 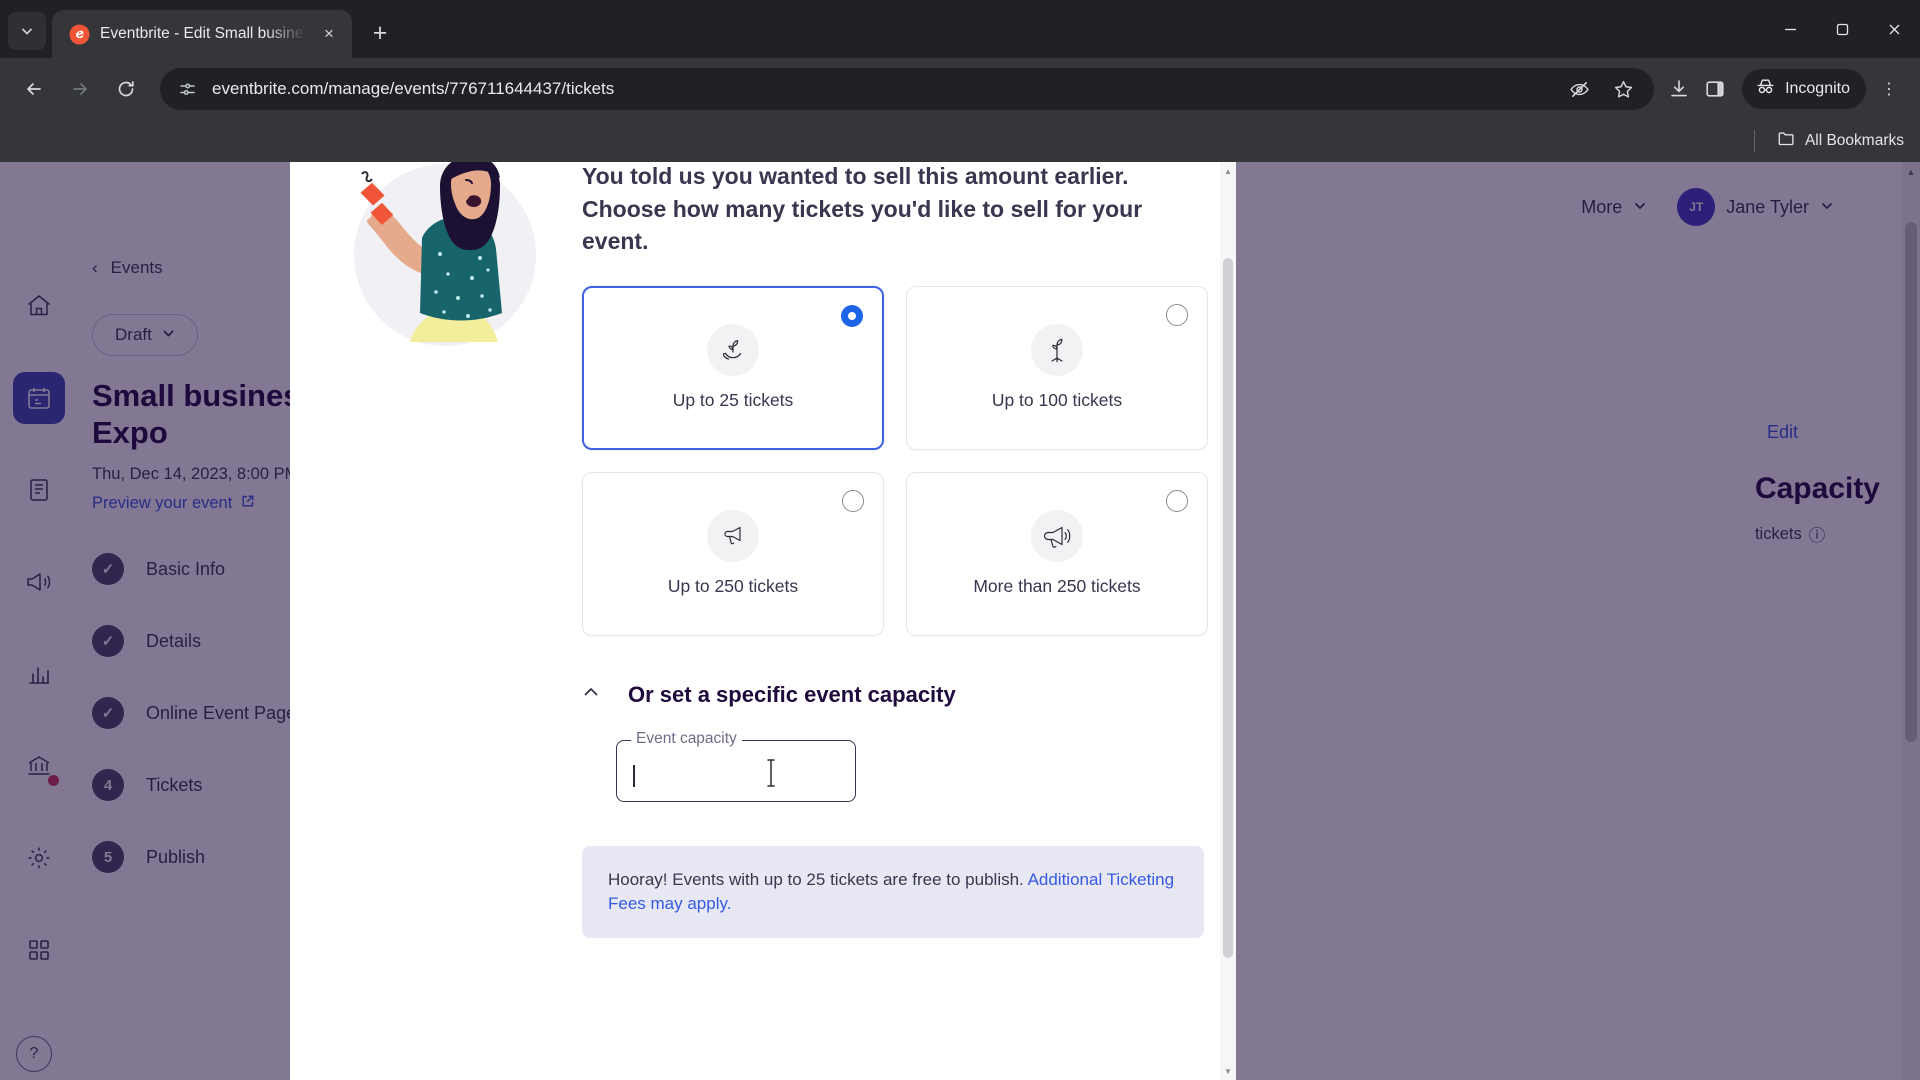 I want to click on event-capacity-field-wrap: Event capacity, so click(x=736, y=765).